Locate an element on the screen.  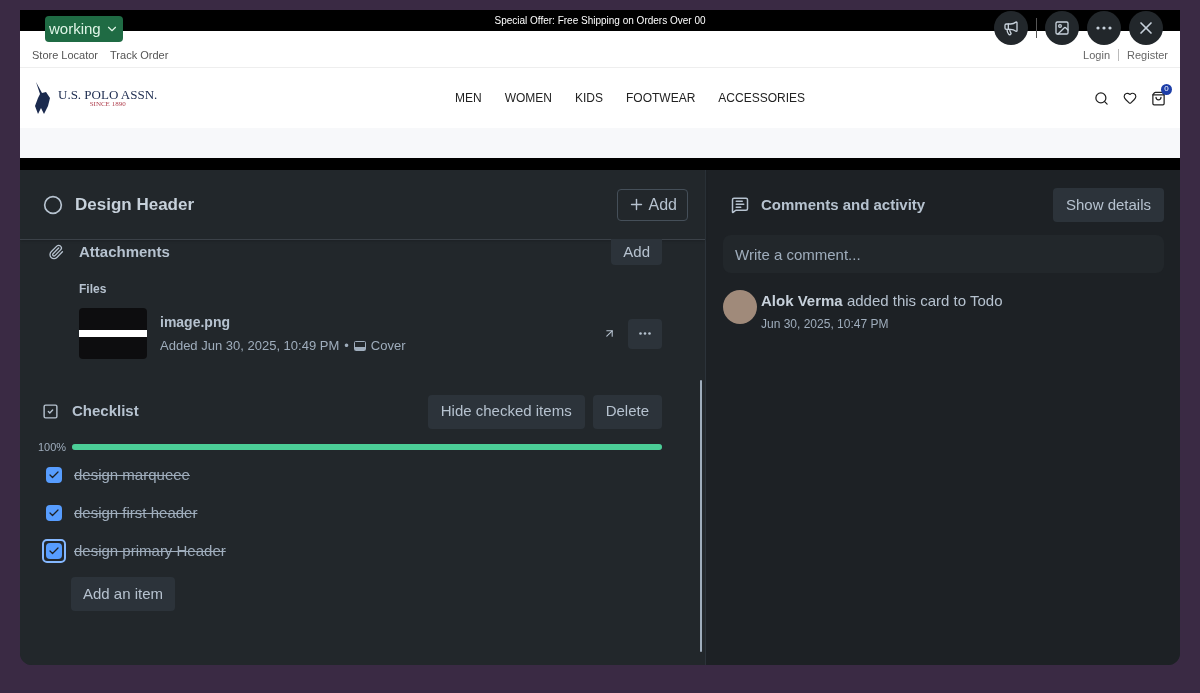
brand-name: U.S. POLO ASSN. is located at coordinates (108, 94).